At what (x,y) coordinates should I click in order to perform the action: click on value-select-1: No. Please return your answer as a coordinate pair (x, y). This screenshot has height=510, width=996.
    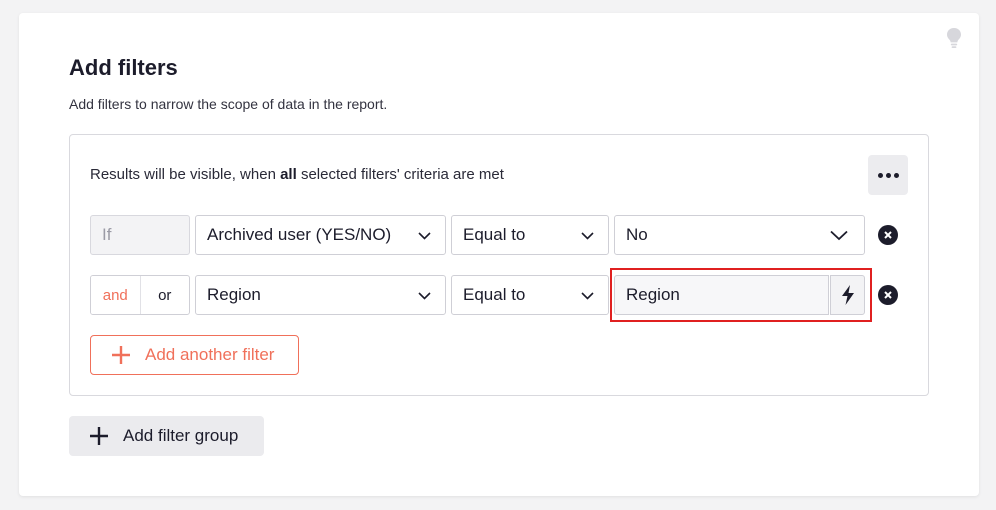
    Looking at the image, I should click on (739, 235).